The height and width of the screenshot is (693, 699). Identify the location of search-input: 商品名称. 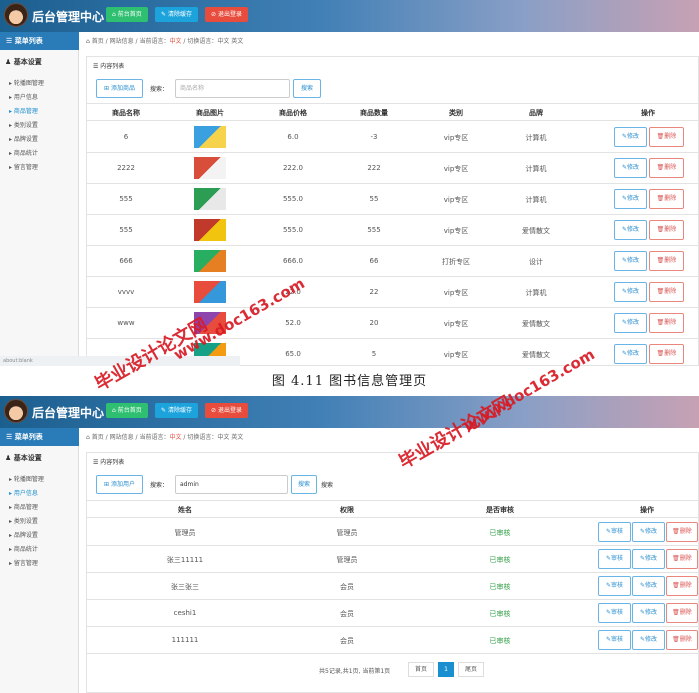
(232, 88).